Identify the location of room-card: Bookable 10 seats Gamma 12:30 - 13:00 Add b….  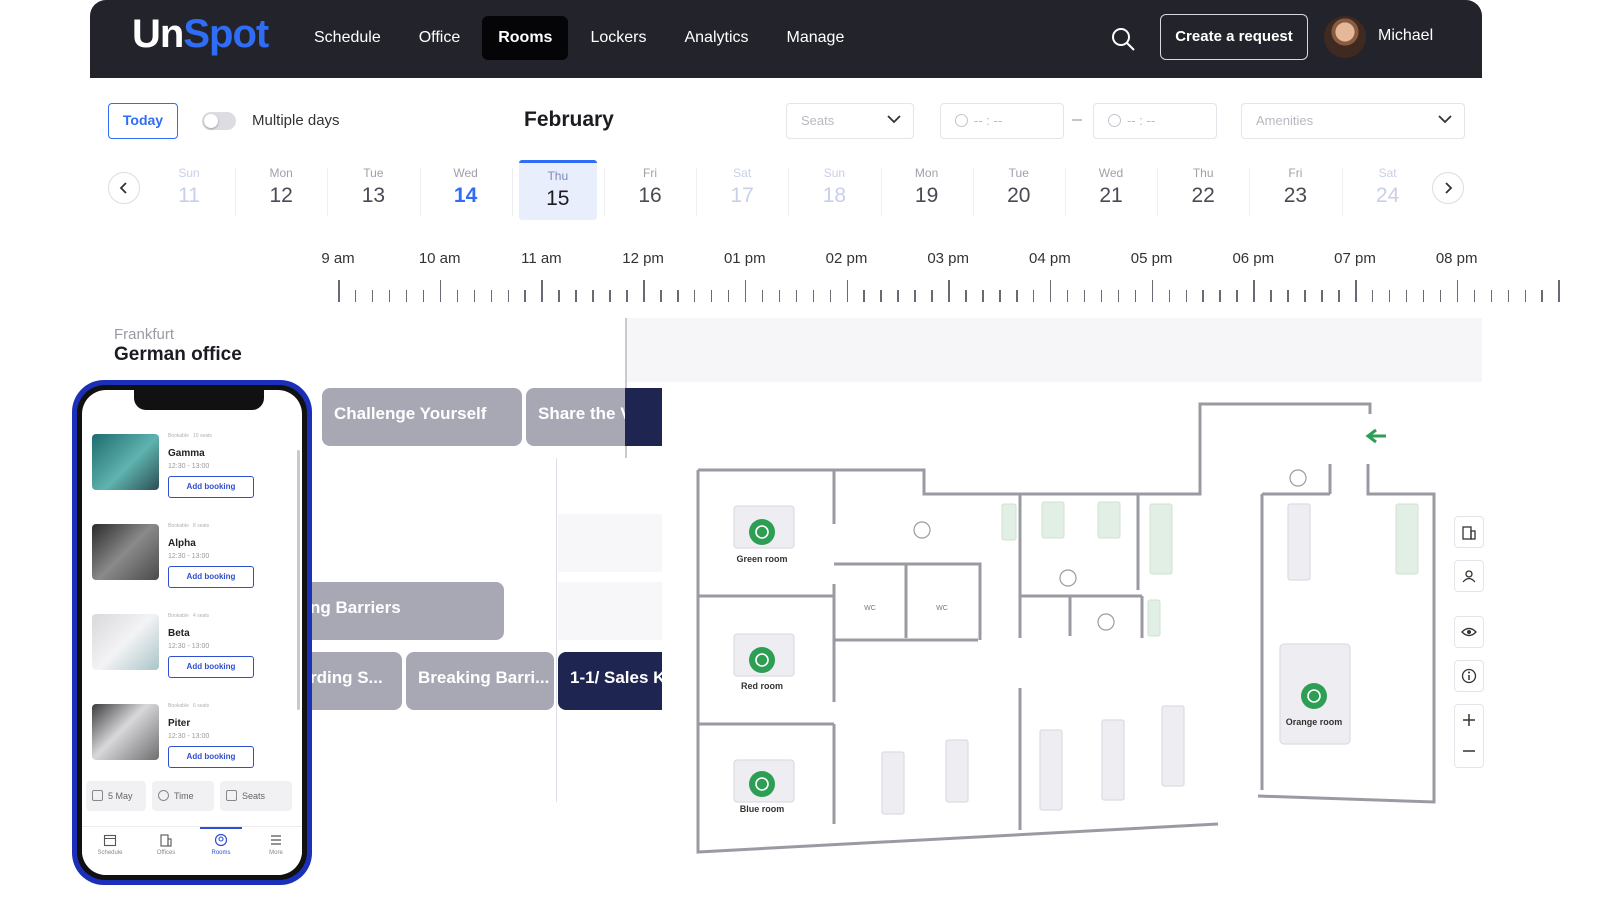
(192, 471).